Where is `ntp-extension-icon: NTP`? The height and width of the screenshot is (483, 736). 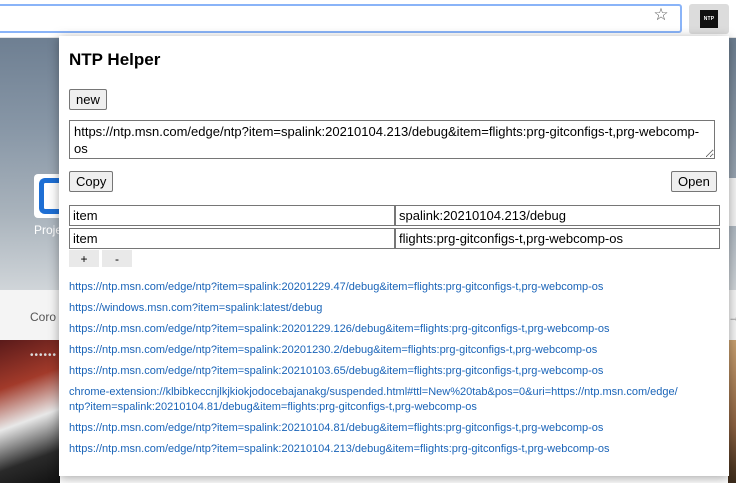 ntp-extension-icon: NTP is located at coordinates (709, 19).